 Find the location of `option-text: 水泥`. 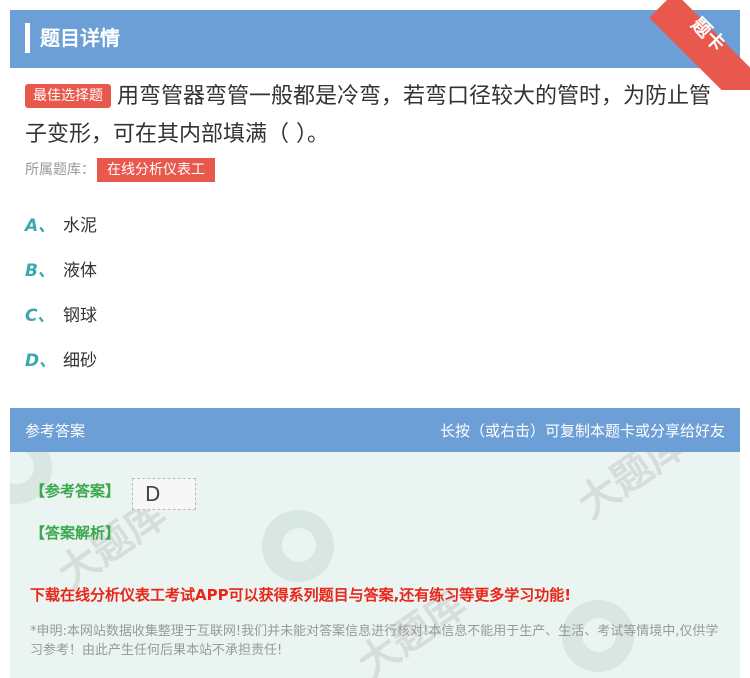

option-text: 水泥 is located at coordinates (80, 226).